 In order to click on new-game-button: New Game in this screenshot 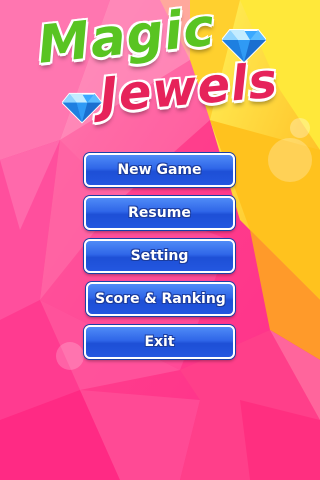, I will do `click(159, 170)`.